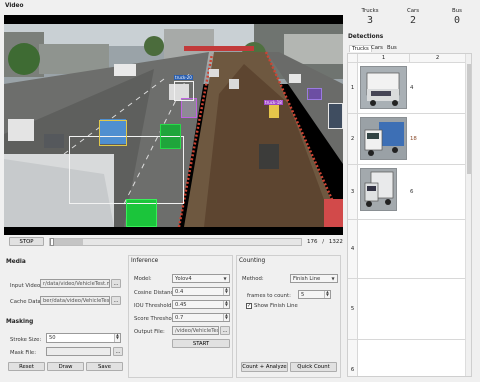  Describe the element at coordinates (26, 302) in the screenshot. I see `cache-data-label: Cache Data:` at that location.